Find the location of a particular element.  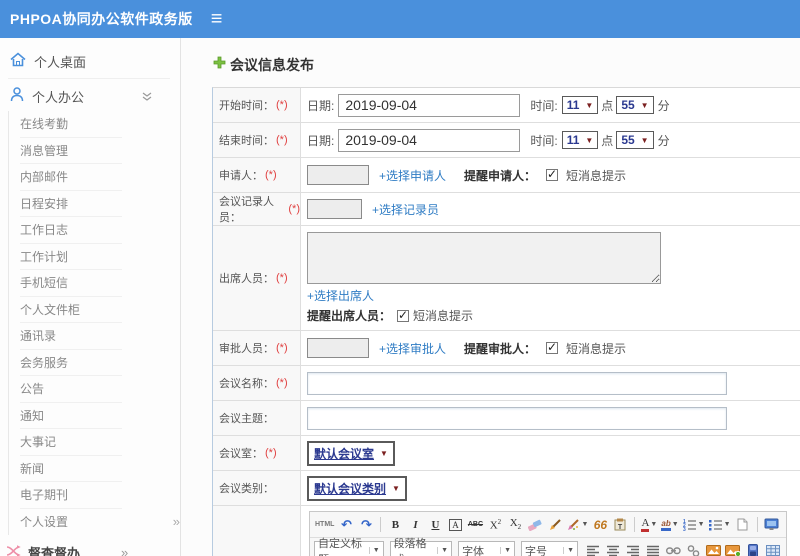

align-center-icon is located at coordinates (613, 548).